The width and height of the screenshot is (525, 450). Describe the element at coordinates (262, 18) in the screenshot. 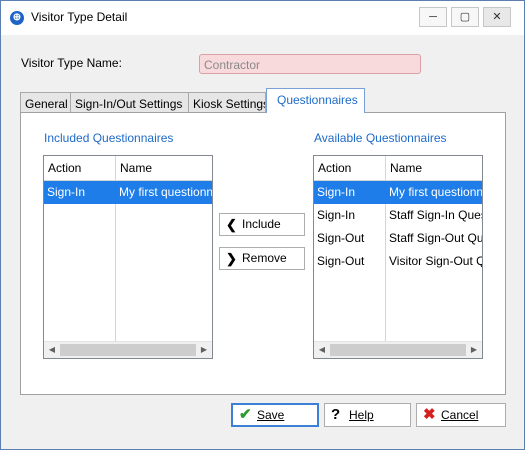

I see `title-bar: ⊕ Visitor Type Detail ─ ▢ ✕` at that location.